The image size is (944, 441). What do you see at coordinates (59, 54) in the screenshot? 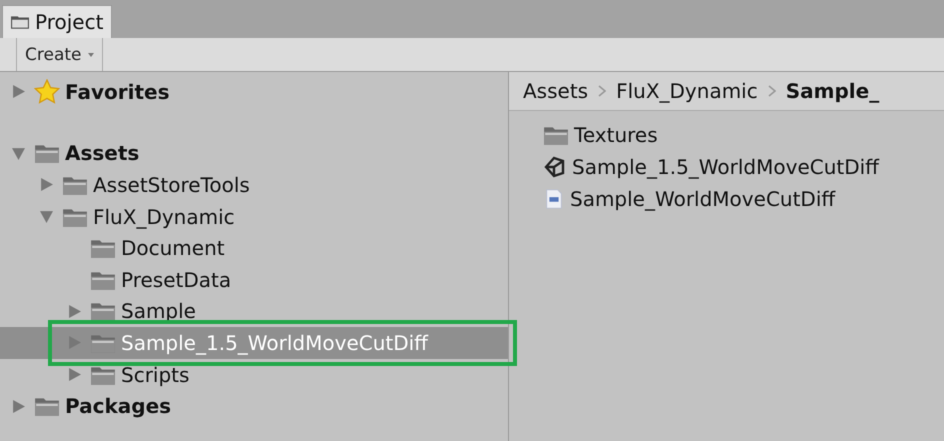
I see `create-dropdown: Create` at bounding box center [59, 54].